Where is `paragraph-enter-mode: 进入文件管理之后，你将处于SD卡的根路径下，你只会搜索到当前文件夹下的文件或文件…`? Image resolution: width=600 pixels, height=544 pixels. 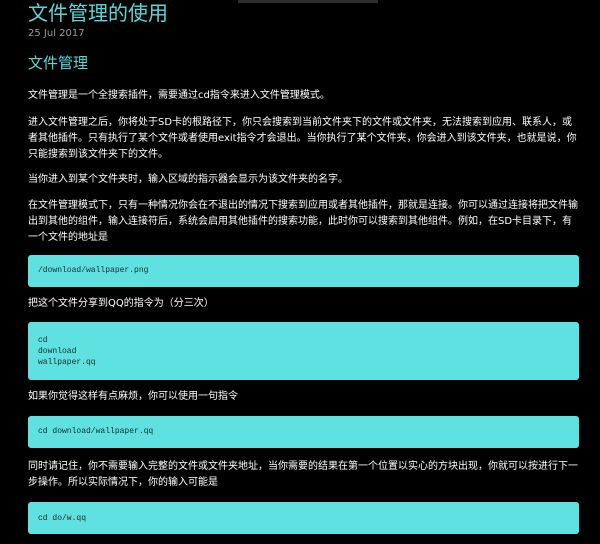
paragraph-enter-mode: 进入文件管理之后，你将处于SD卡的根路径下，你只会搜索到当前文件夹下的文件或文件… is located at coordinates (302, 138).